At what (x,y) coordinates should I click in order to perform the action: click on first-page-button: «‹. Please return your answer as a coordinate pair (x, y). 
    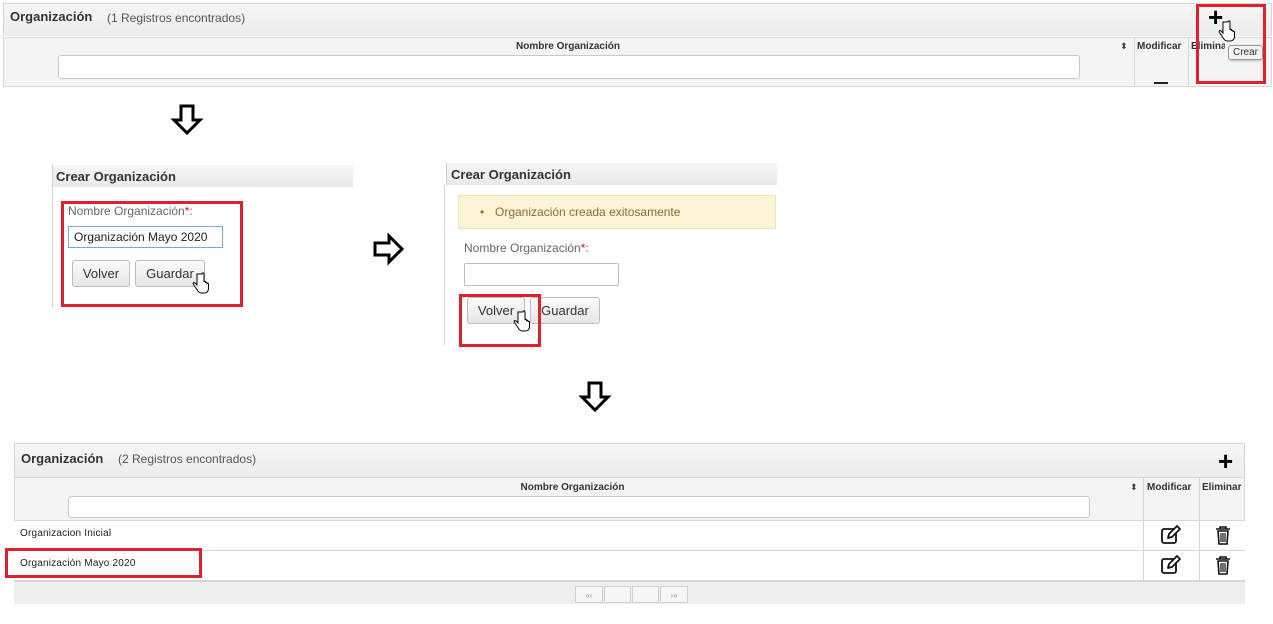
    Looking at the image, I should click on (589, 594).